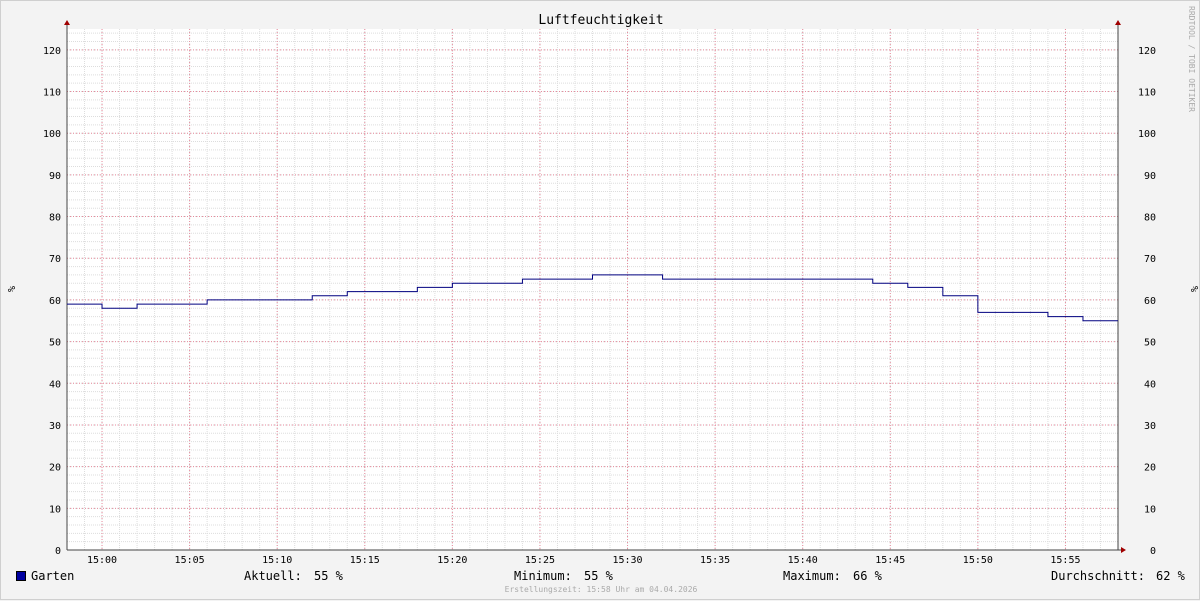  What do you see at coordinates (21, 576) in the screenshot?
I see `legend-swatch` at bounding box center [21, 576].